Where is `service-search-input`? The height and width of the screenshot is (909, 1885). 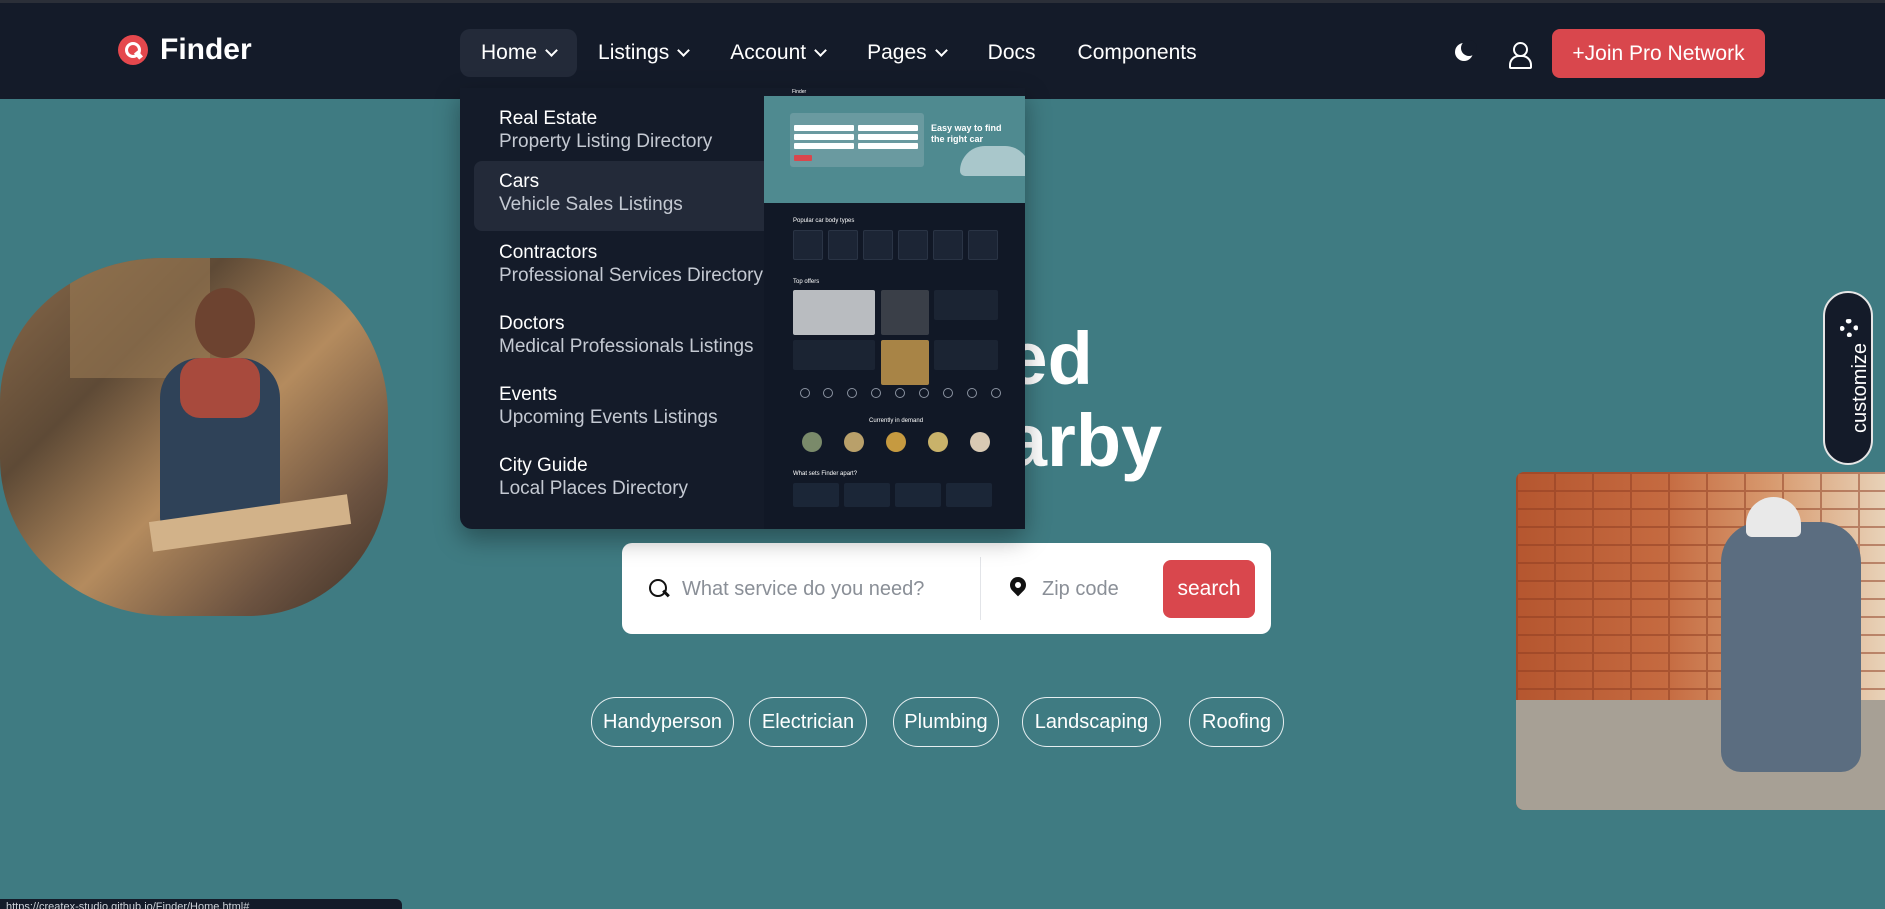 service-search-input is located at coordinates (832, 589).